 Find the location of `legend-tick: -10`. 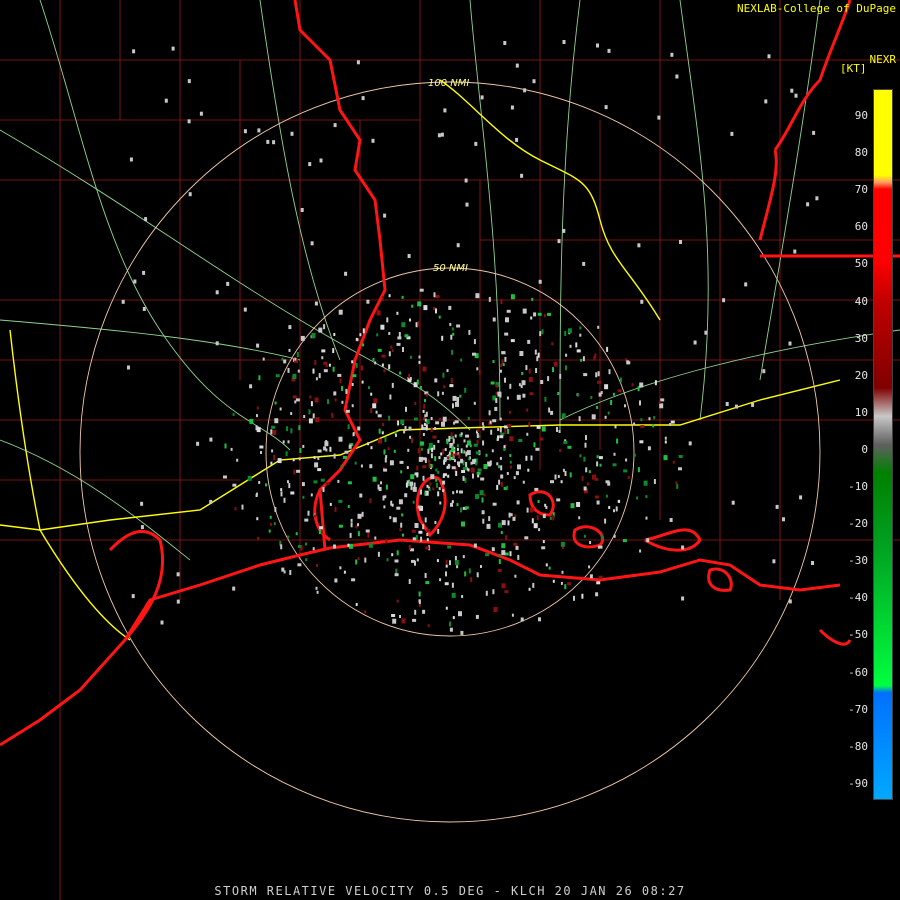

legend-tick: -10 is located at coordinates (858, 486).